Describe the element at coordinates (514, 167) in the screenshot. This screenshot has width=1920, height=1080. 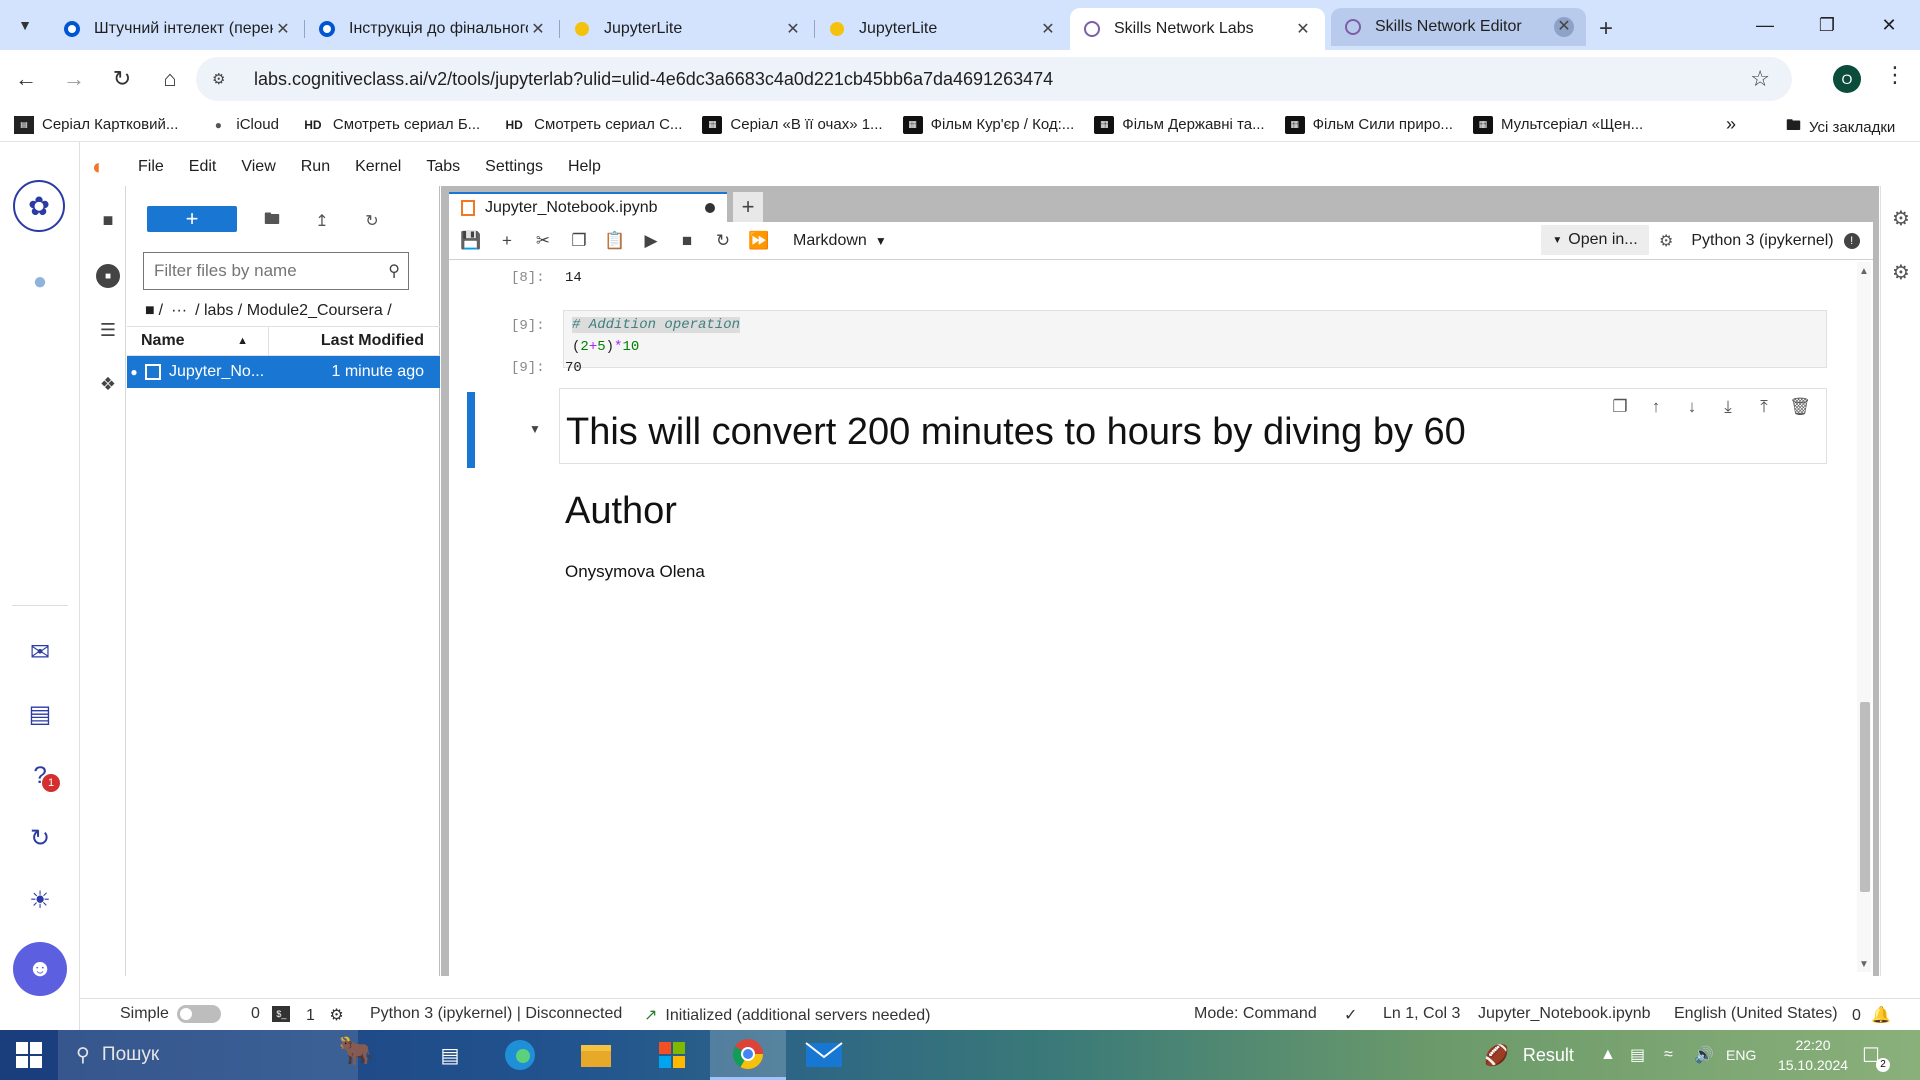
I see `menu-settings: Settings` at that location.